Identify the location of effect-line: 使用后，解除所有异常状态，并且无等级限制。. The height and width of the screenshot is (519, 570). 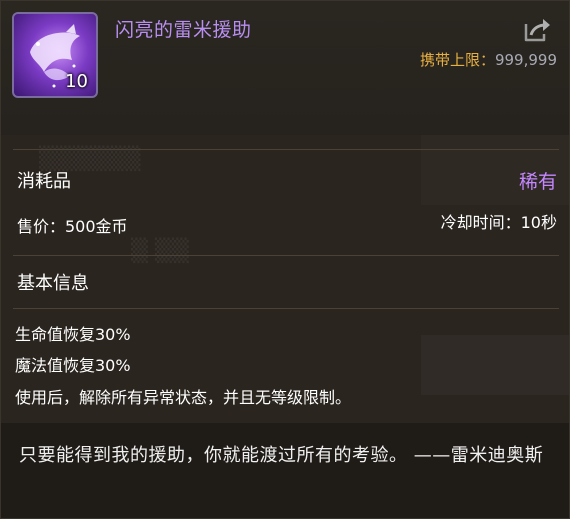
(183, 397).